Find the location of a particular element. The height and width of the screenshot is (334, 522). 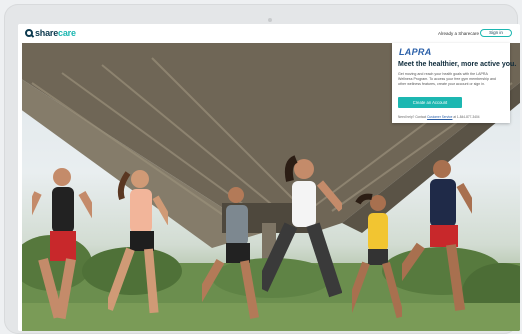

sharecare-logo: share care is located at coordinates (50, 33).